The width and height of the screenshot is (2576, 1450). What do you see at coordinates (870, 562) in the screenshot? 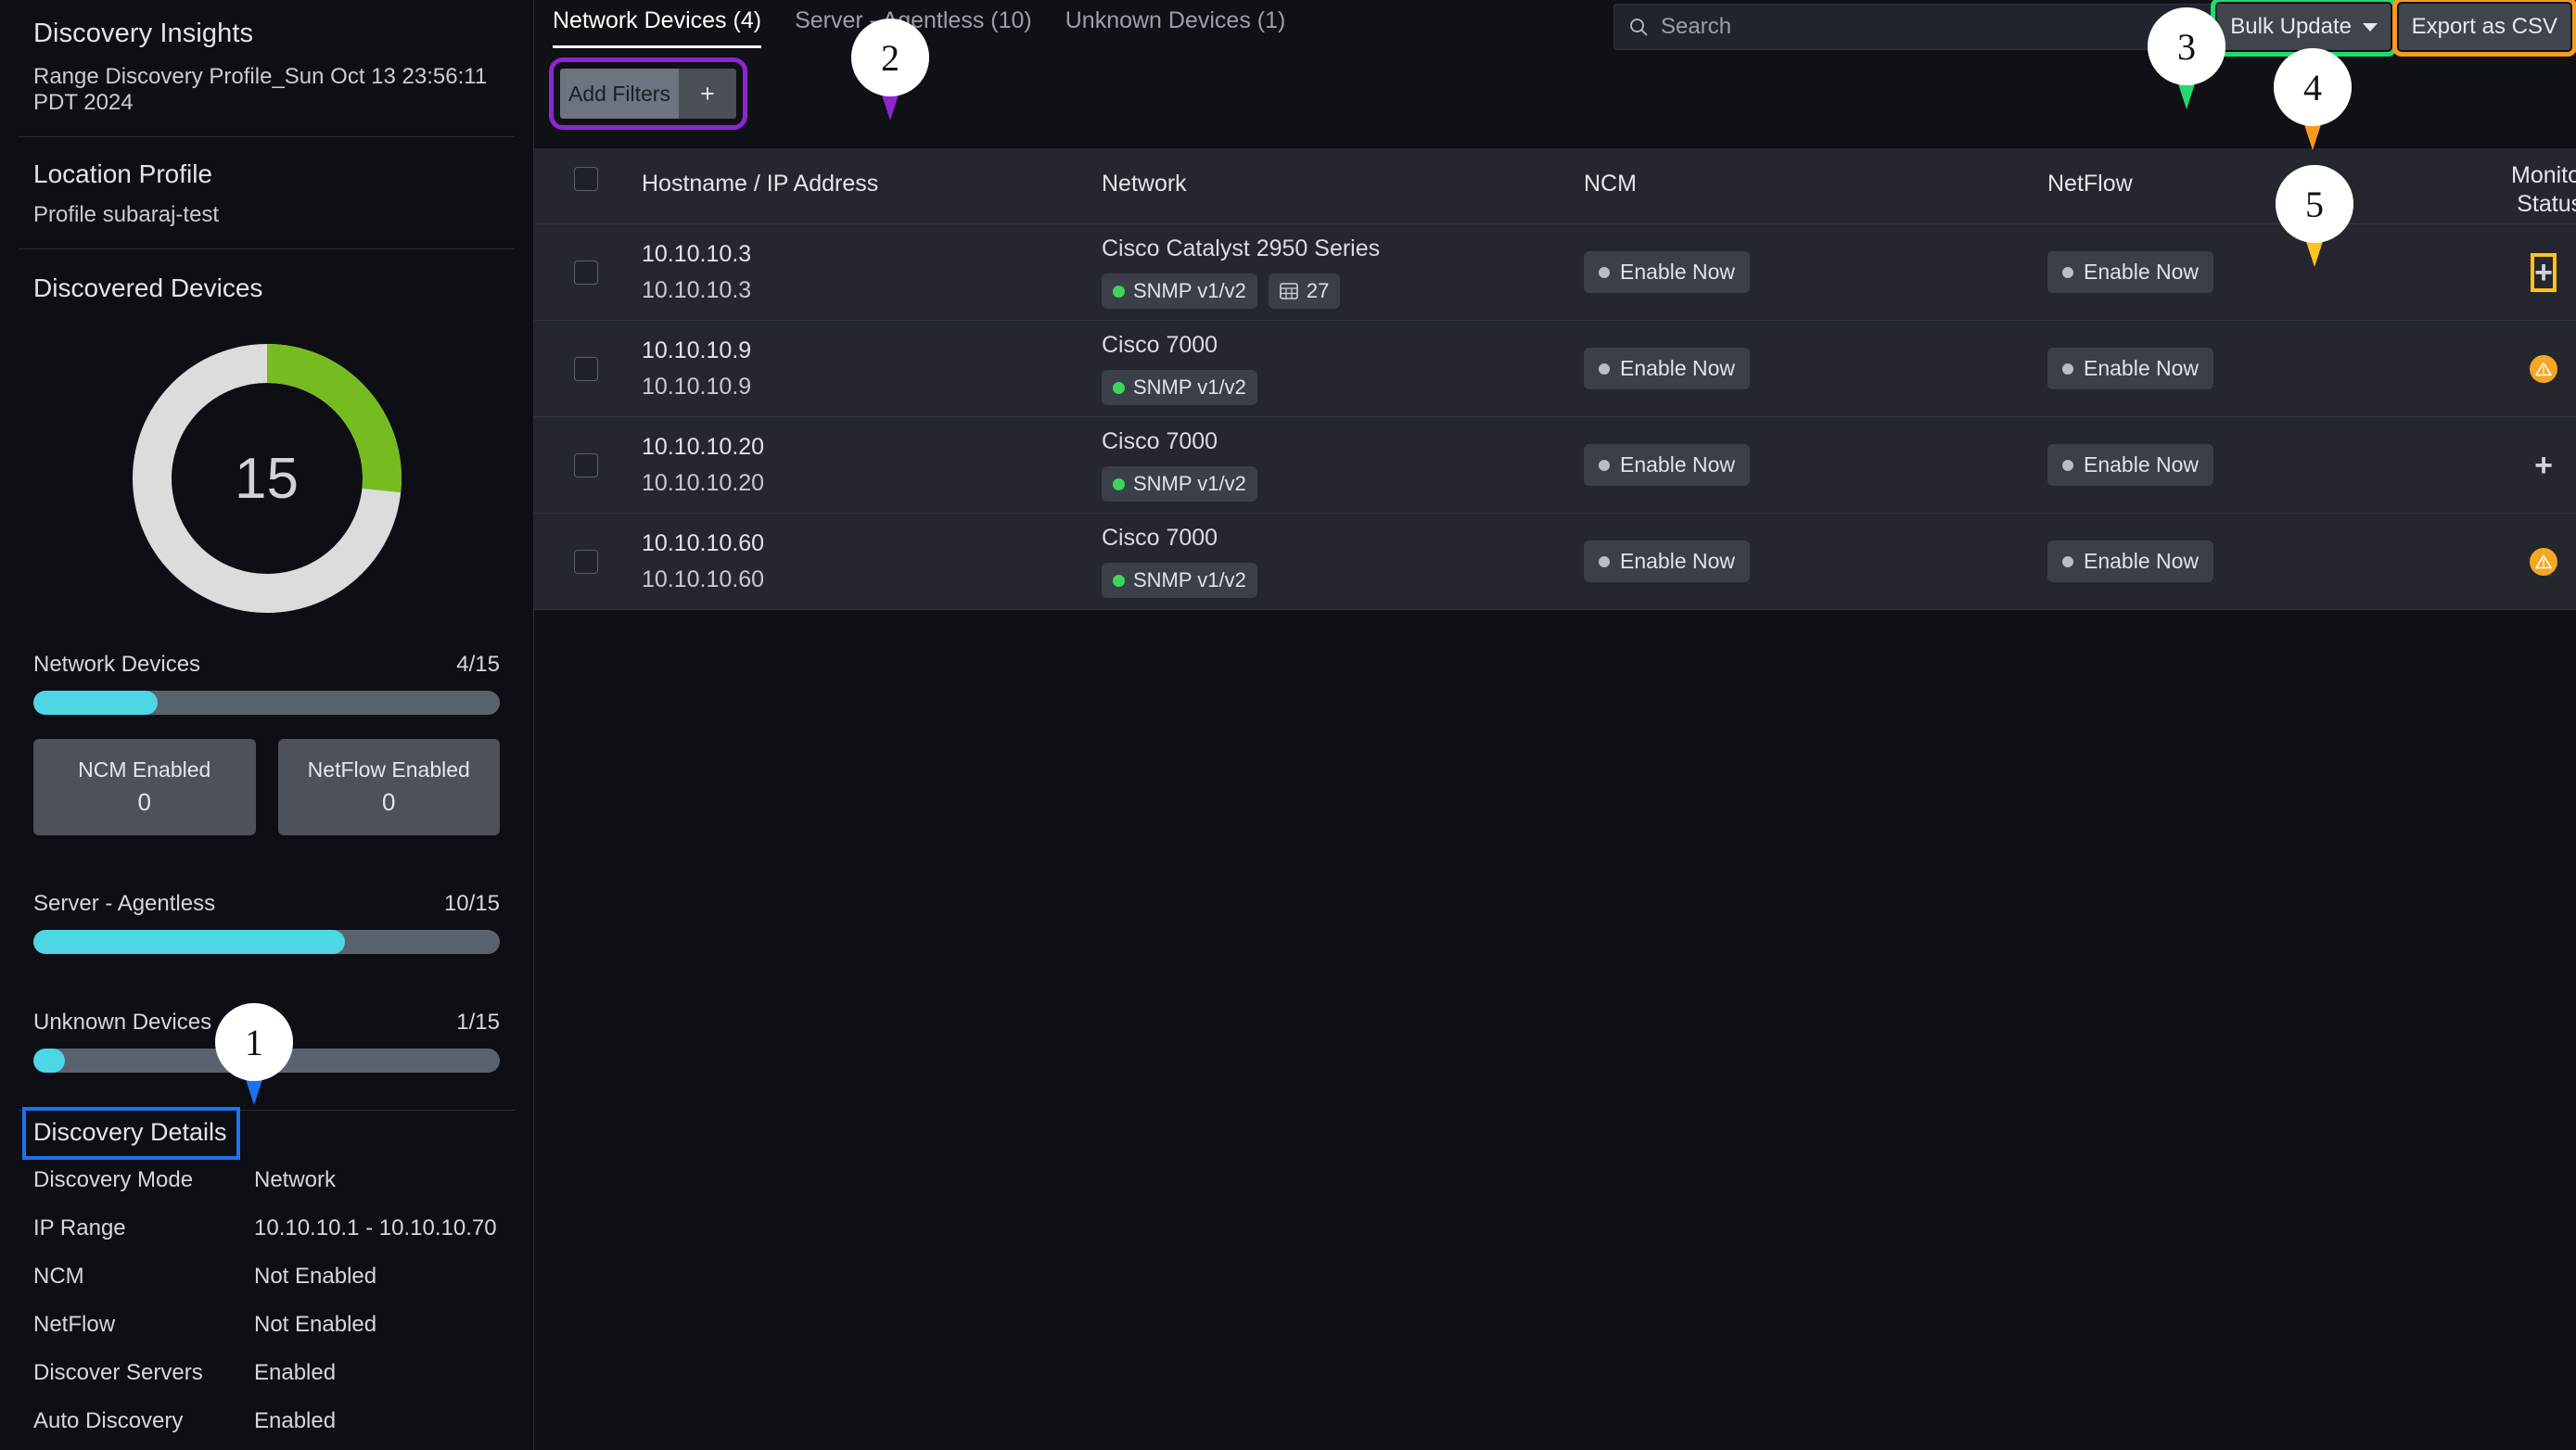
I see `hostname-cell: 10.10.10.60 10.10.10.60` at bounding box center [870, 562].